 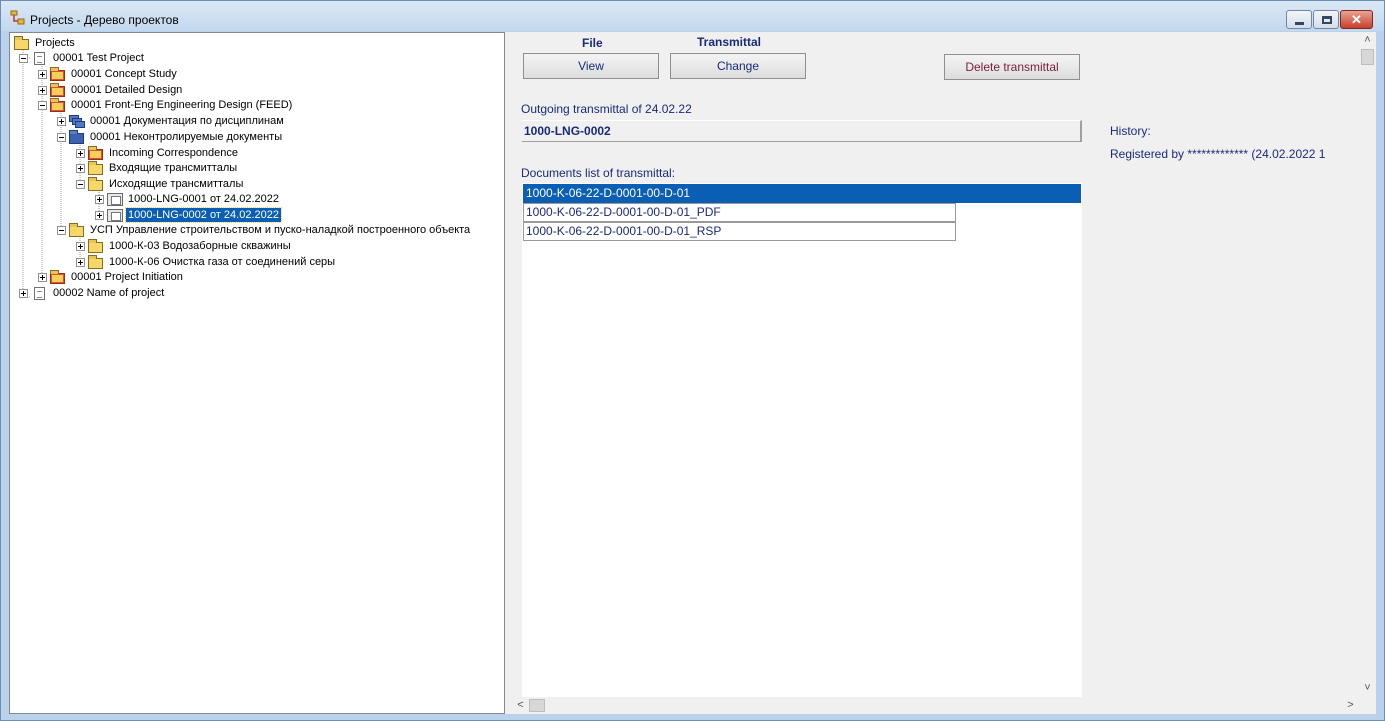 I want to click on scroll-right-icon: >, so click(x=1350, y=705).